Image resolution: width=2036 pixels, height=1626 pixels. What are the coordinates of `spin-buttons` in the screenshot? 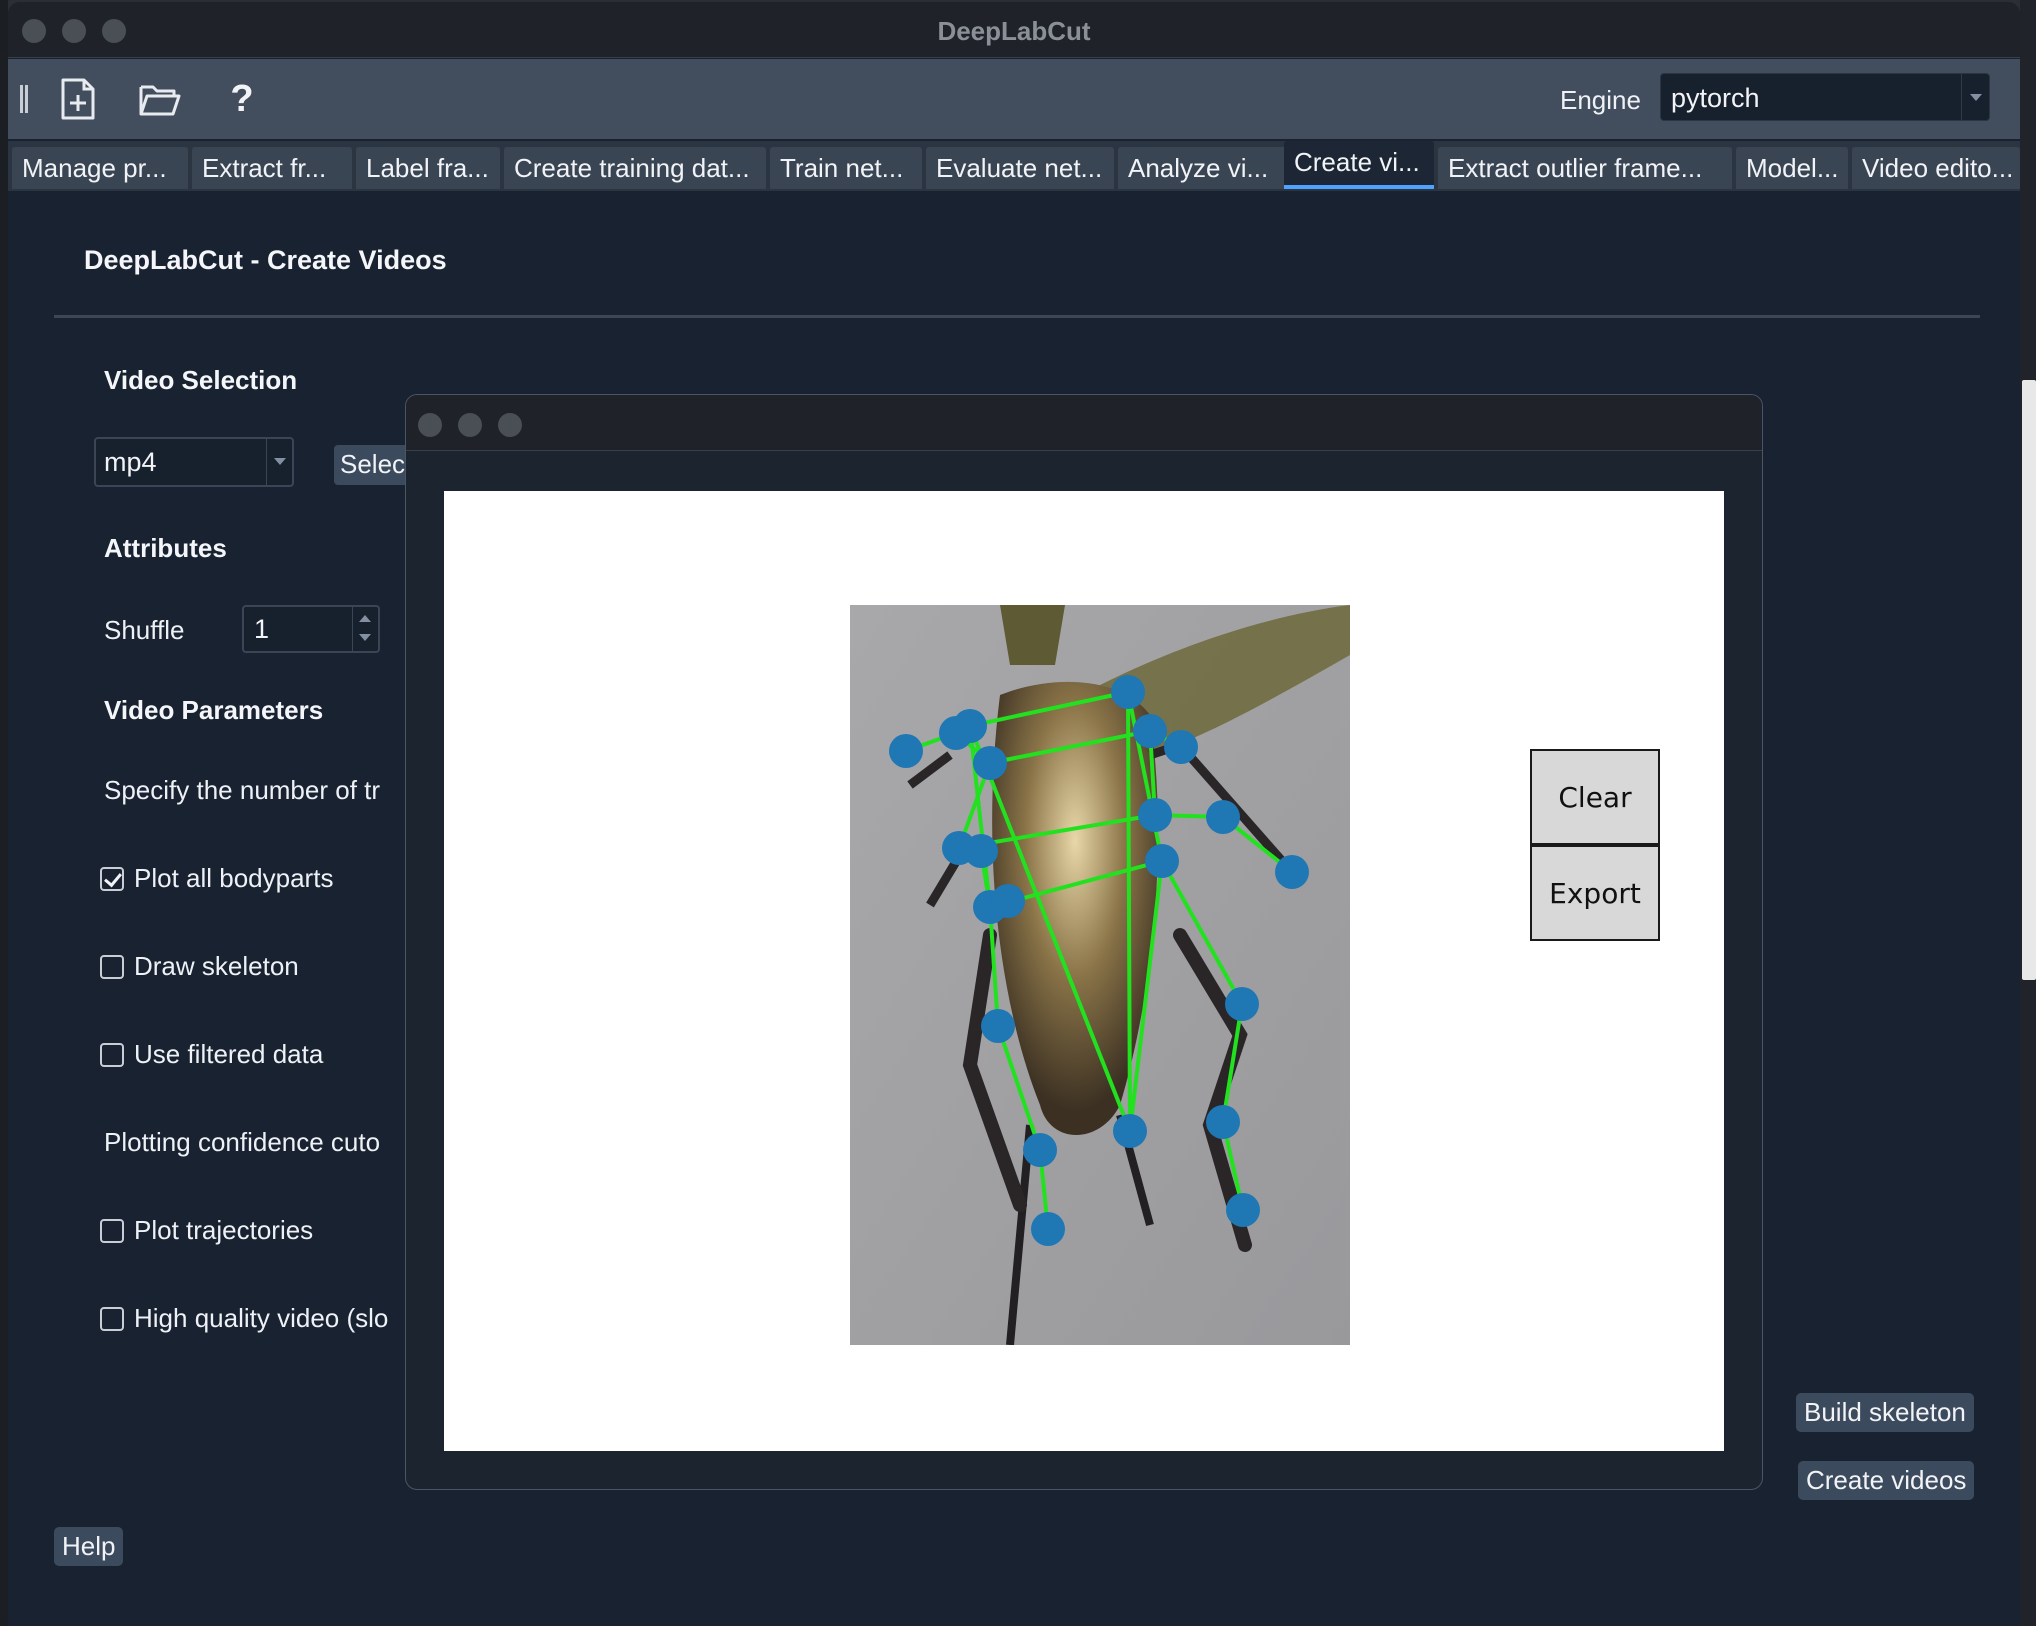 It's located at (365, 629).